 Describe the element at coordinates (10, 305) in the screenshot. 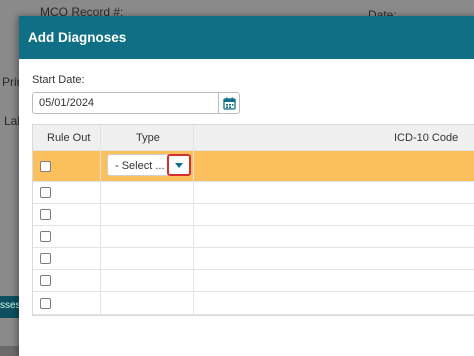

I see `background-tab-label: sses` at that location.